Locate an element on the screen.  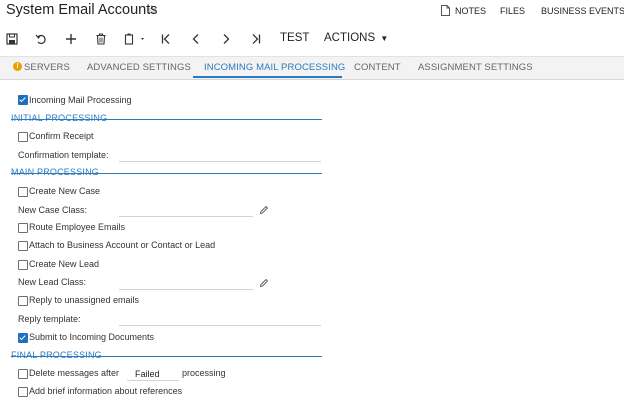
copy-paste-icon is located at coordinates (134, 39).